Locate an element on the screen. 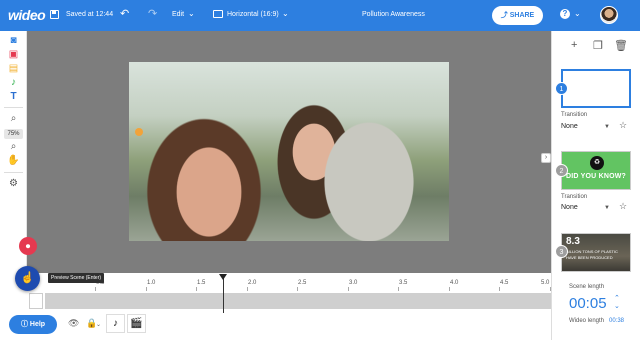 The width and height of the screenshot is (640, 340). project-title: Pollution Awareness is located at coordinates (393, 14).